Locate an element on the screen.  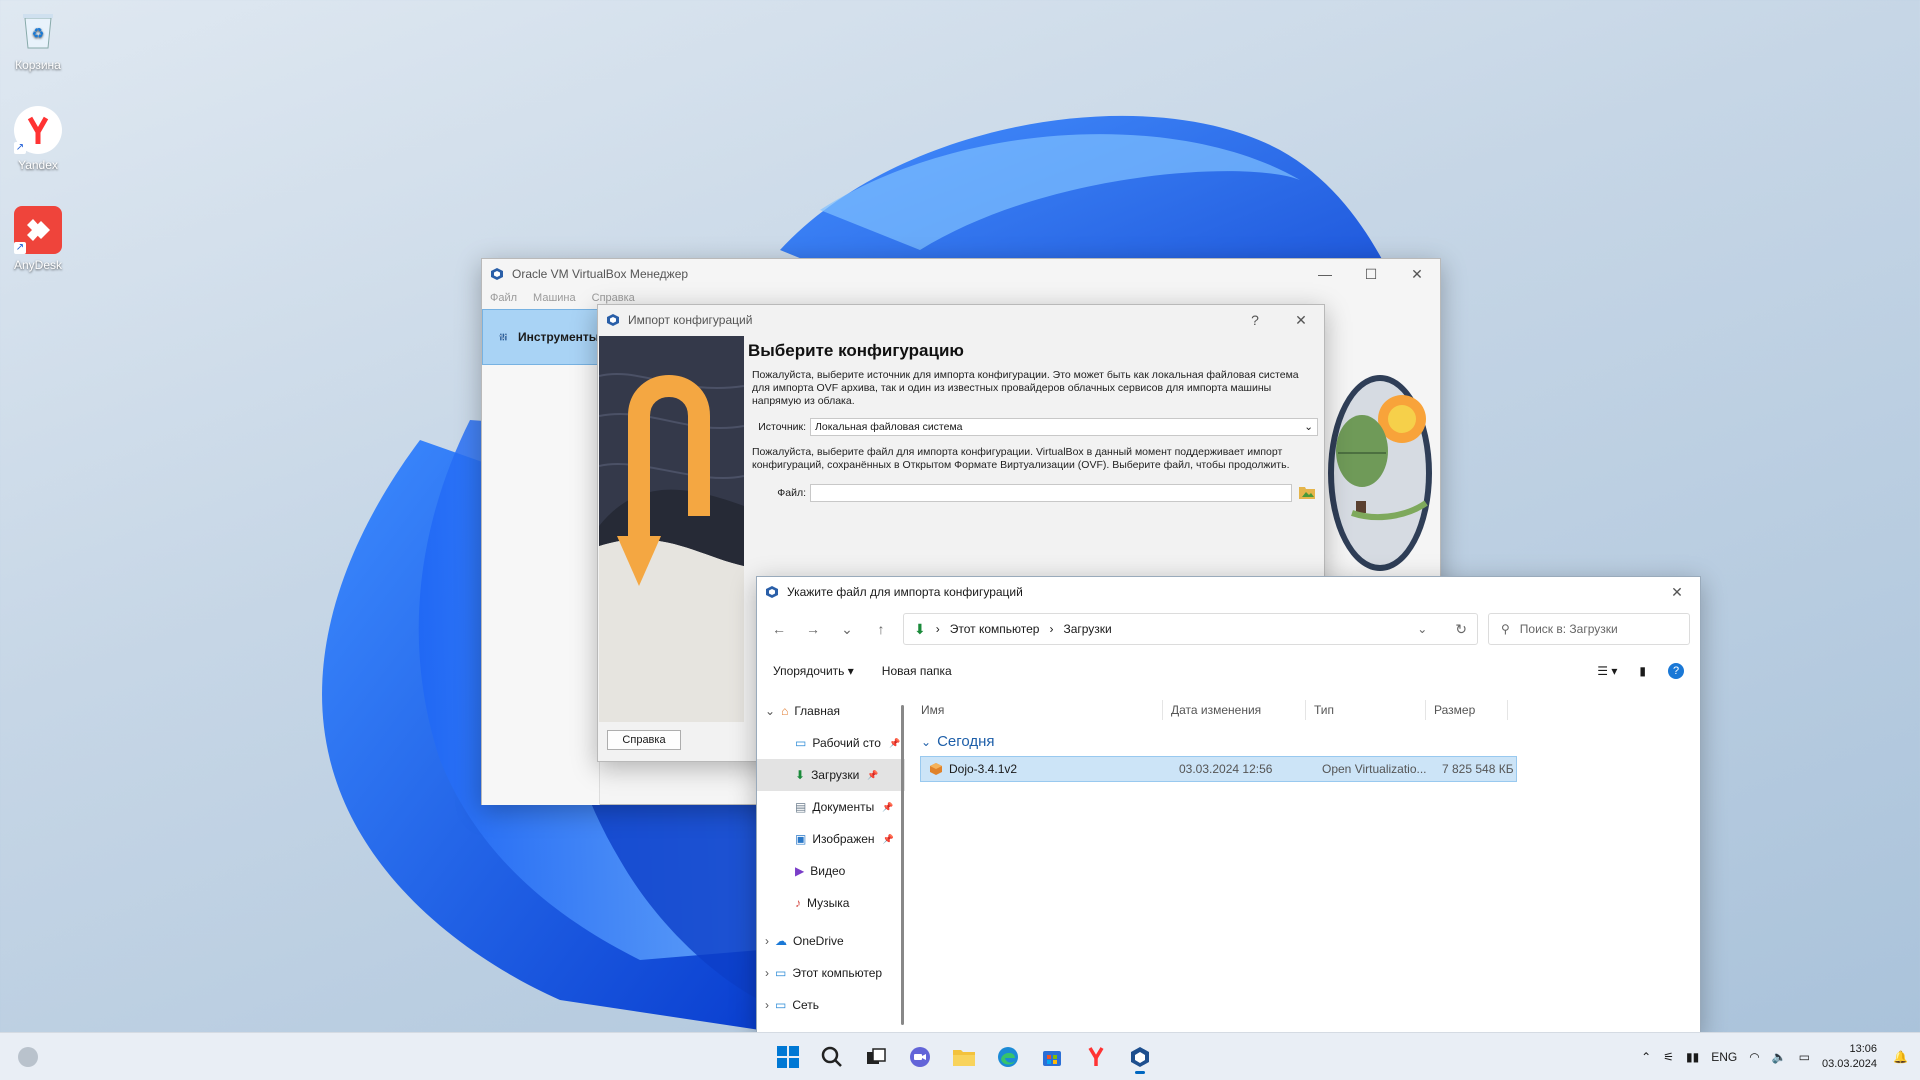
minimize-button: — is located at coordinates (1325, 274).